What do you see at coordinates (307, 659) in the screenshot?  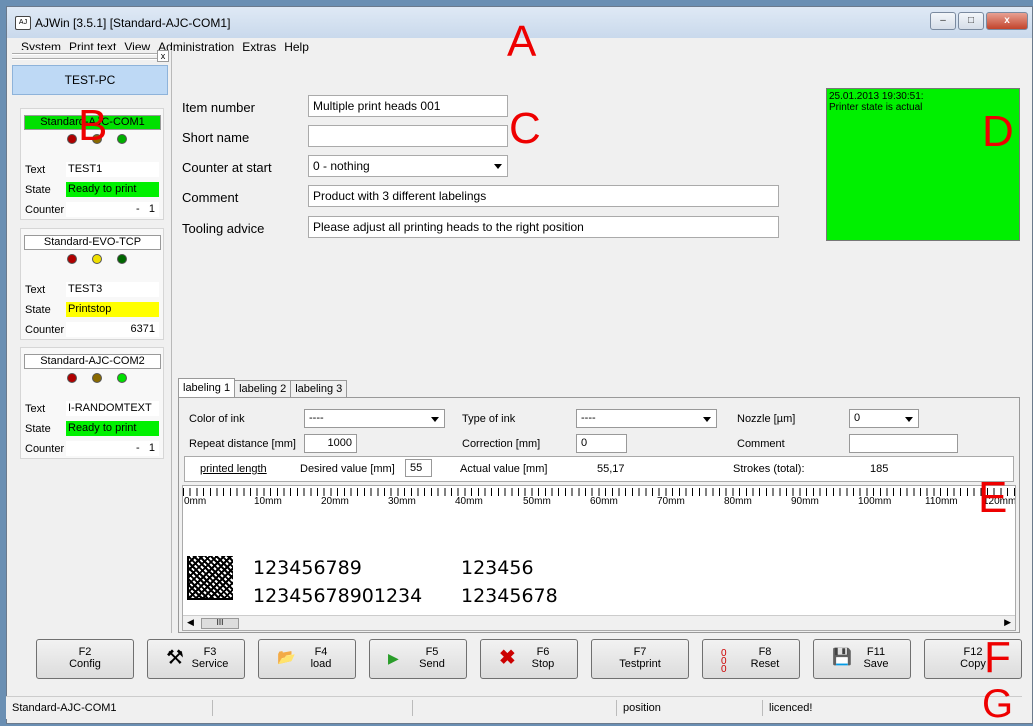 I see `f4-load-button: 📂 F4 load` at bounding box center [307, 659].